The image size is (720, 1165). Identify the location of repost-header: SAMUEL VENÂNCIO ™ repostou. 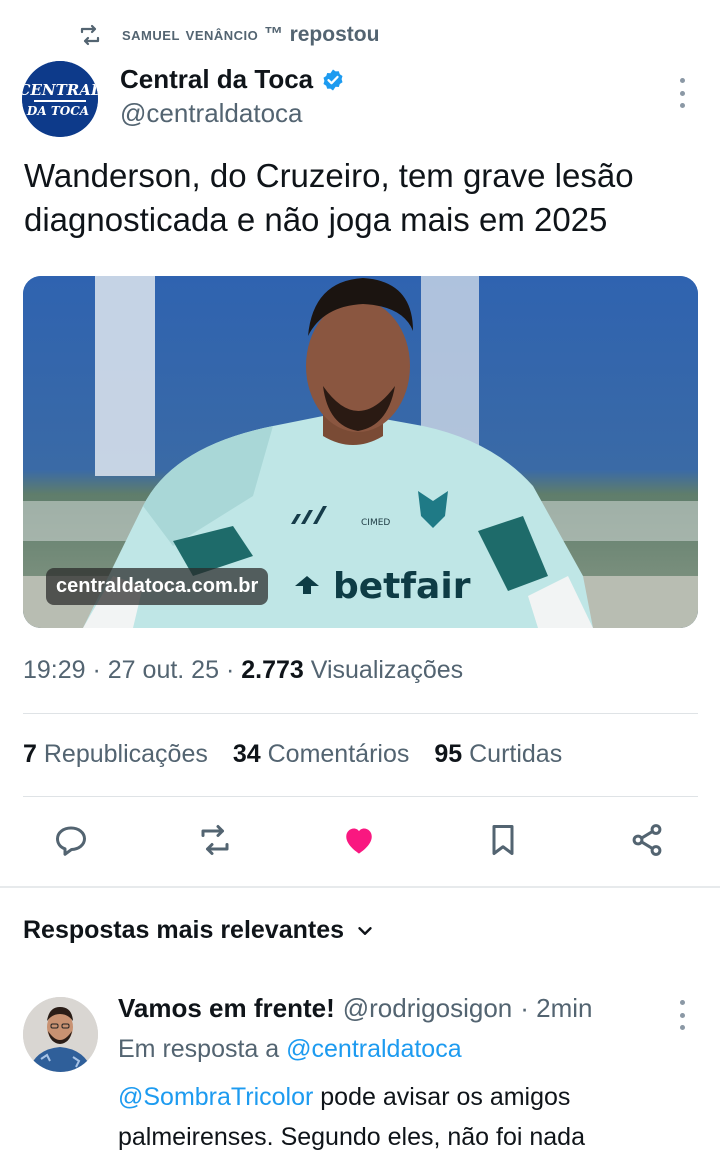
(228, 35).